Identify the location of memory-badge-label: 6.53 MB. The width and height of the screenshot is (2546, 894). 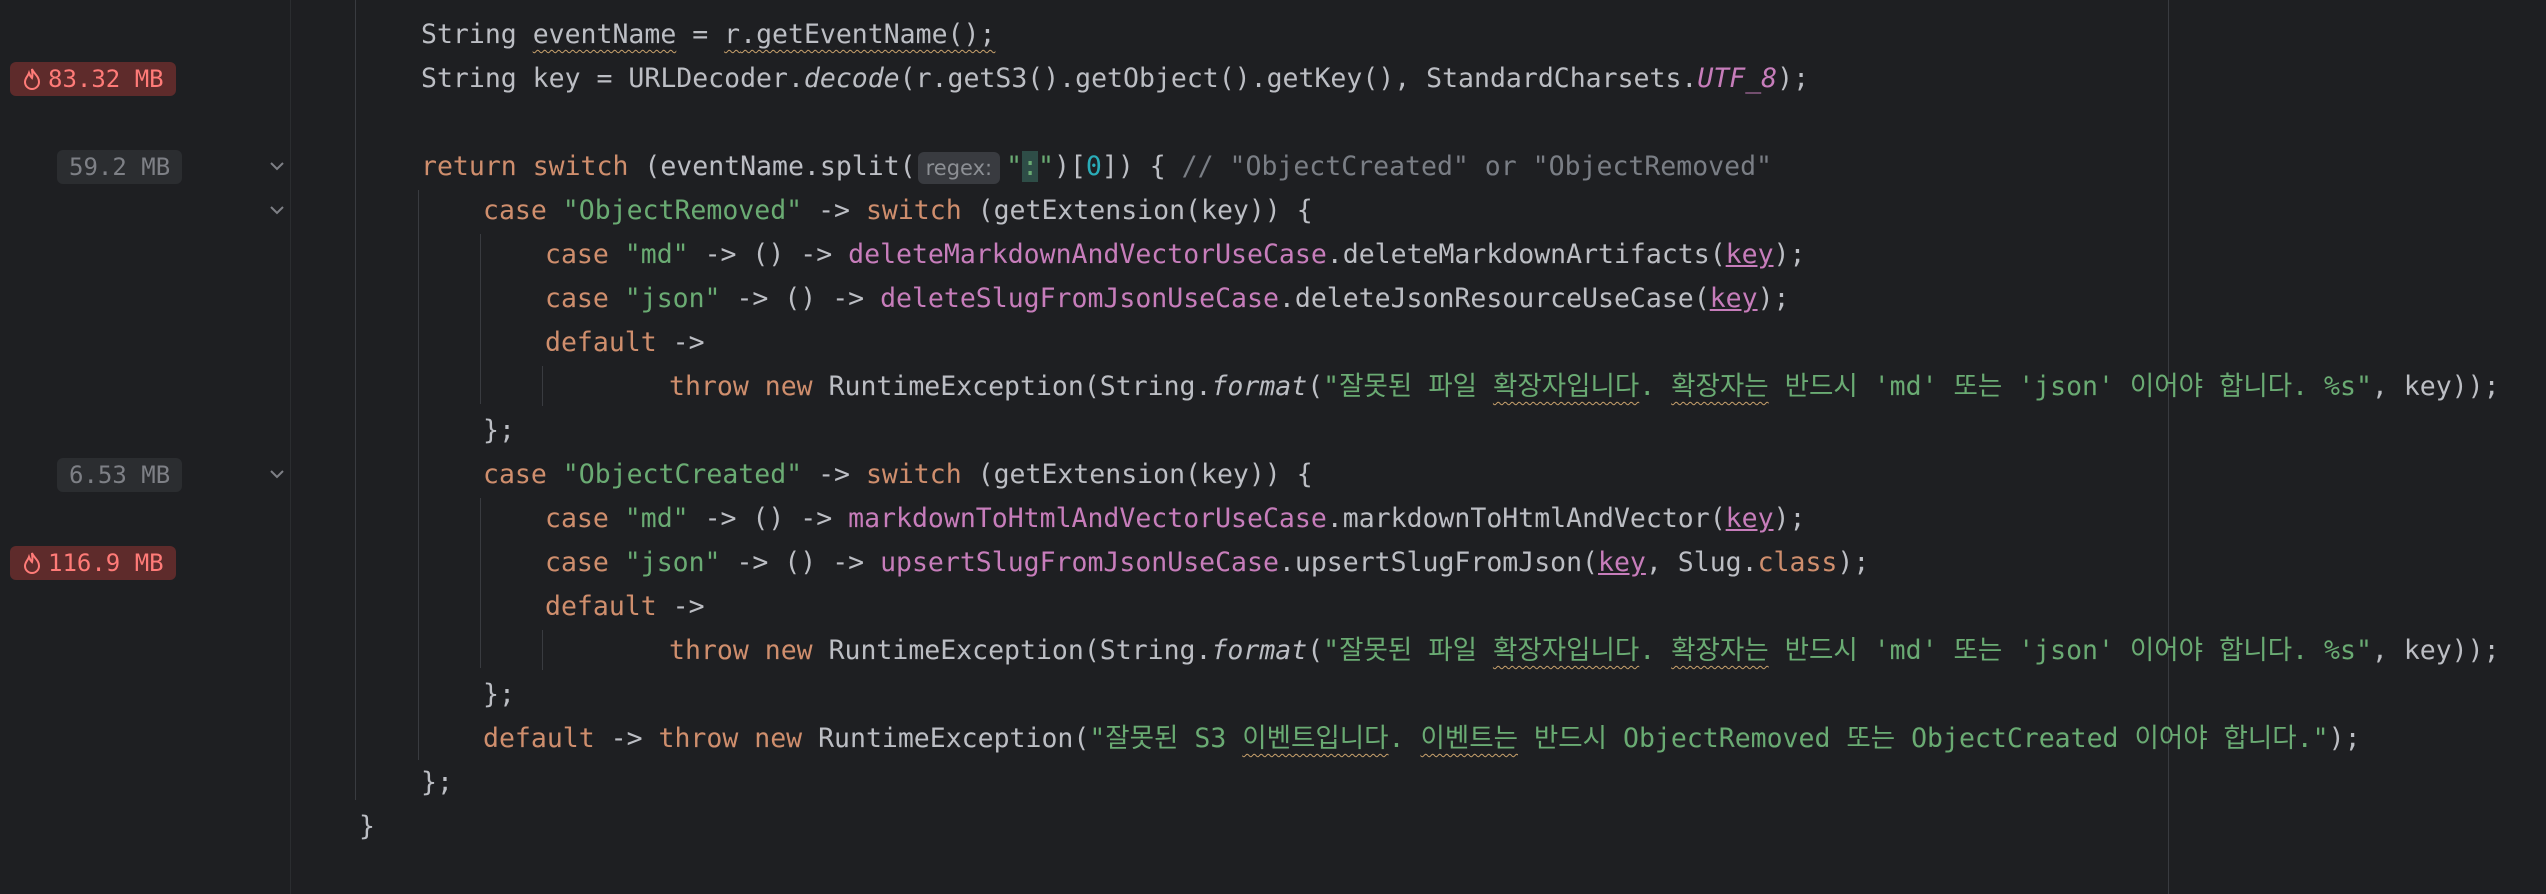
(120, 475).